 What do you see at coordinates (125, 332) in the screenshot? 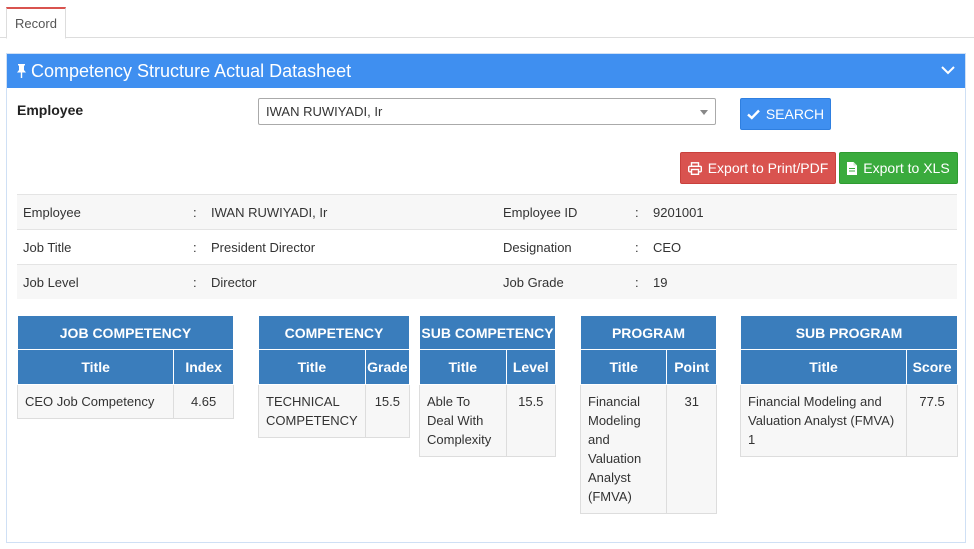
I see `table-header: JOB COMPETENCY` at bounding box center [125, 332].